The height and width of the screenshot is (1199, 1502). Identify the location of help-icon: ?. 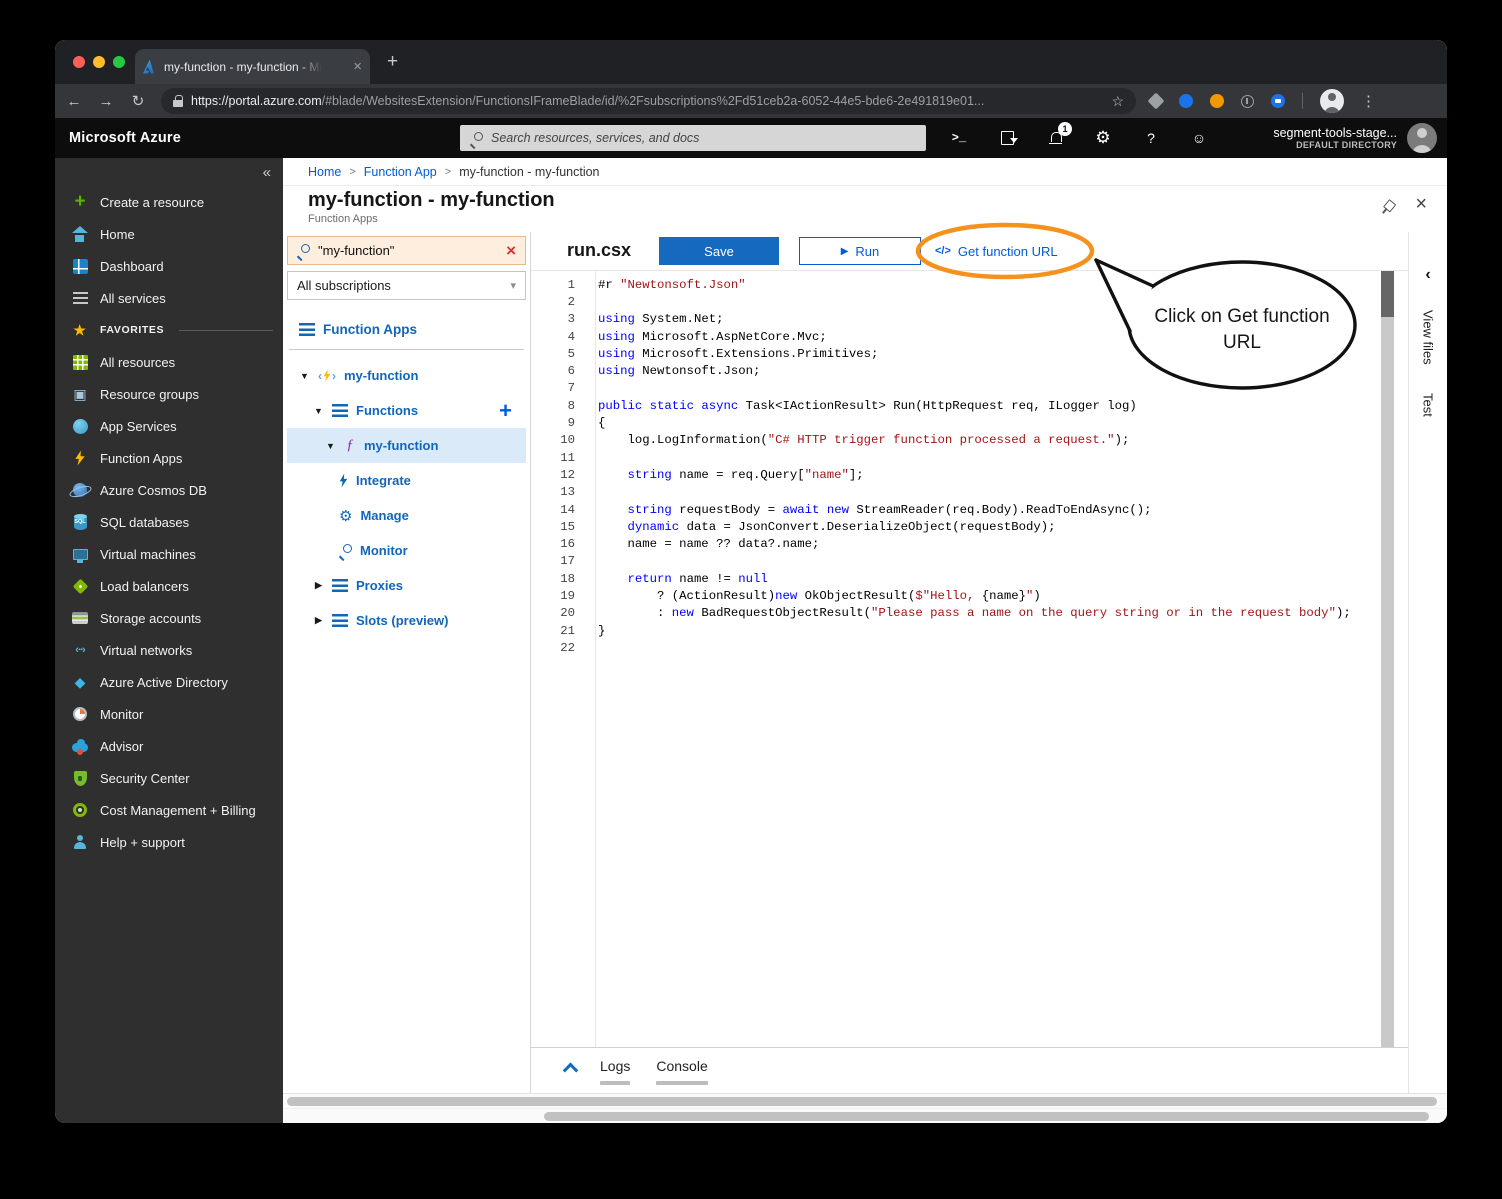
(1151, 138).